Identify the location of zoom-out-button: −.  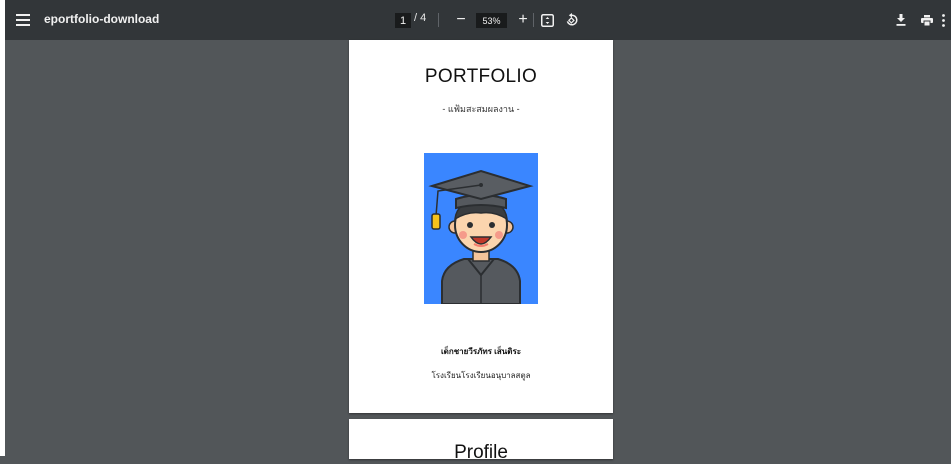
(461, 20).